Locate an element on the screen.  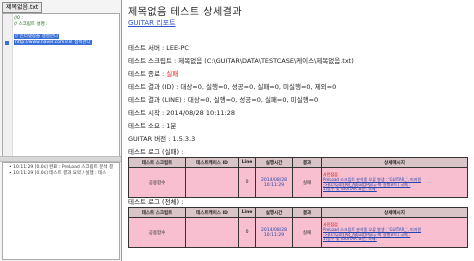
editor-gutter is located at coordinates (8, 85).